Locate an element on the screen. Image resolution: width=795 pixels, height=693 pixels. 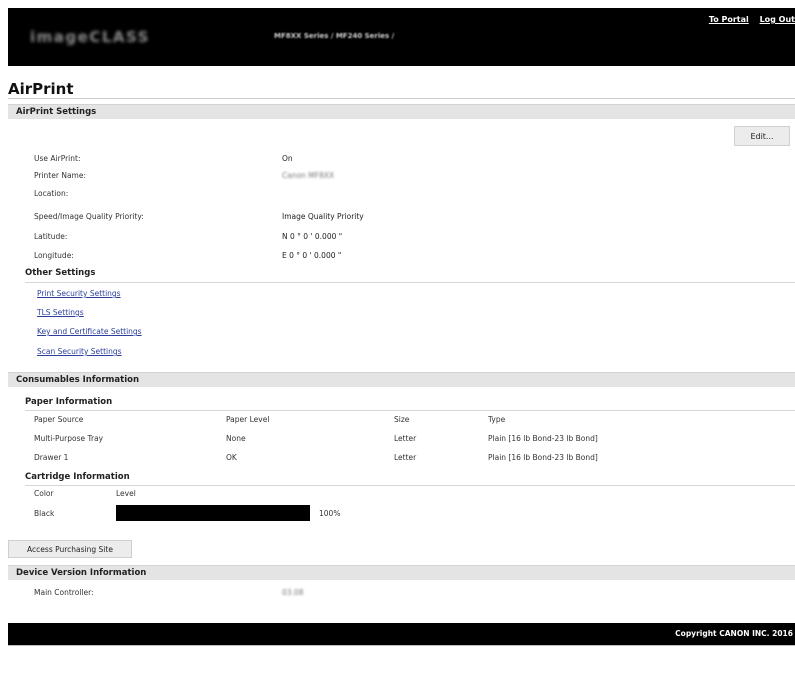
scan-security-settings-link: Scan Security Settings is located at coordinates (79, 351).